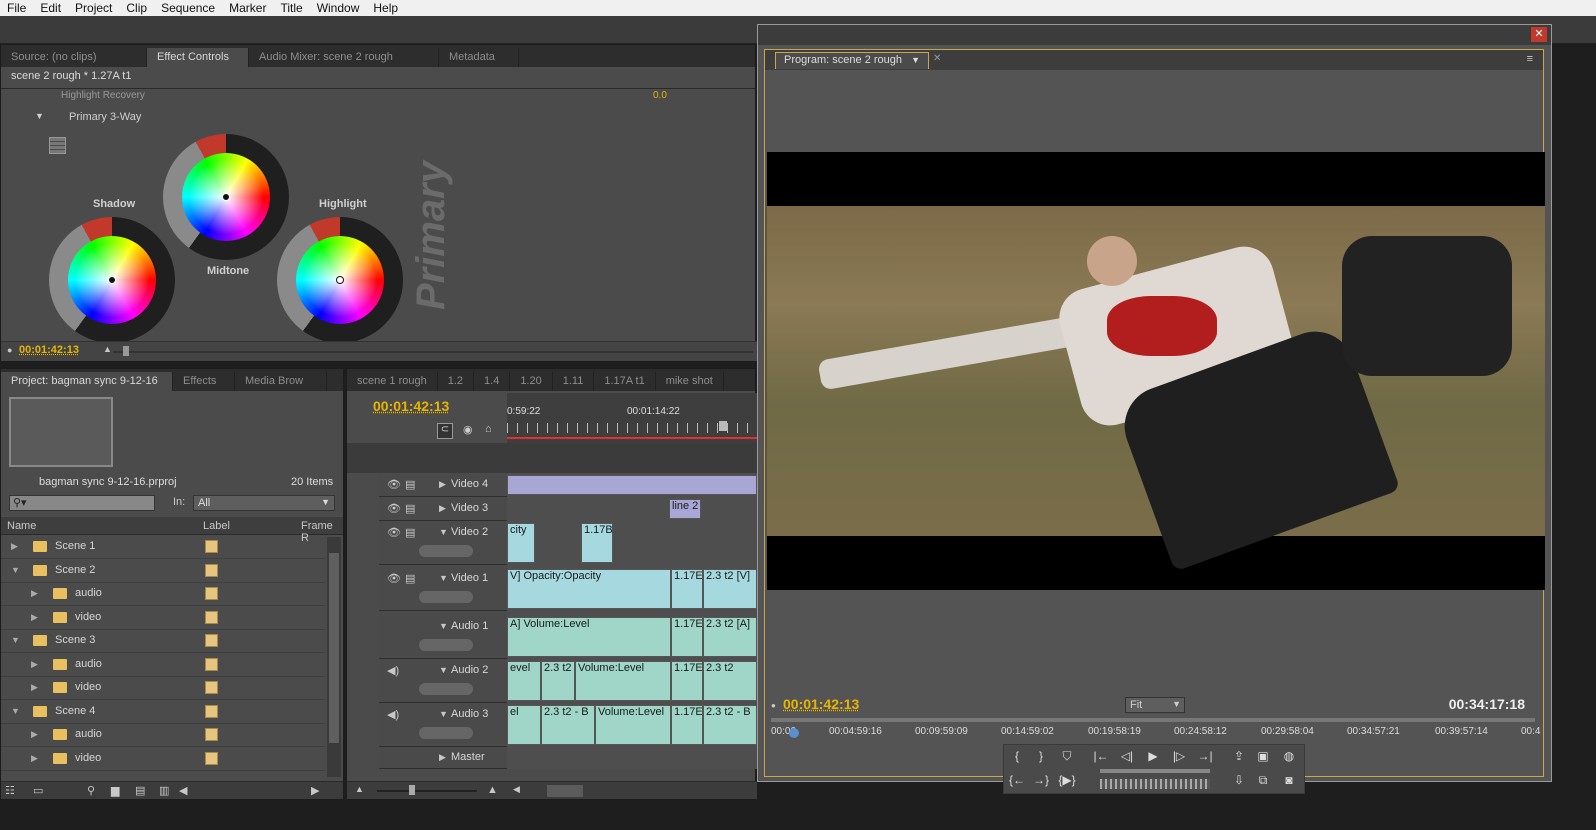  Describe the element at coordinates (1153, 756) in the screenshot. I see `play-icon: ▶` at that location.